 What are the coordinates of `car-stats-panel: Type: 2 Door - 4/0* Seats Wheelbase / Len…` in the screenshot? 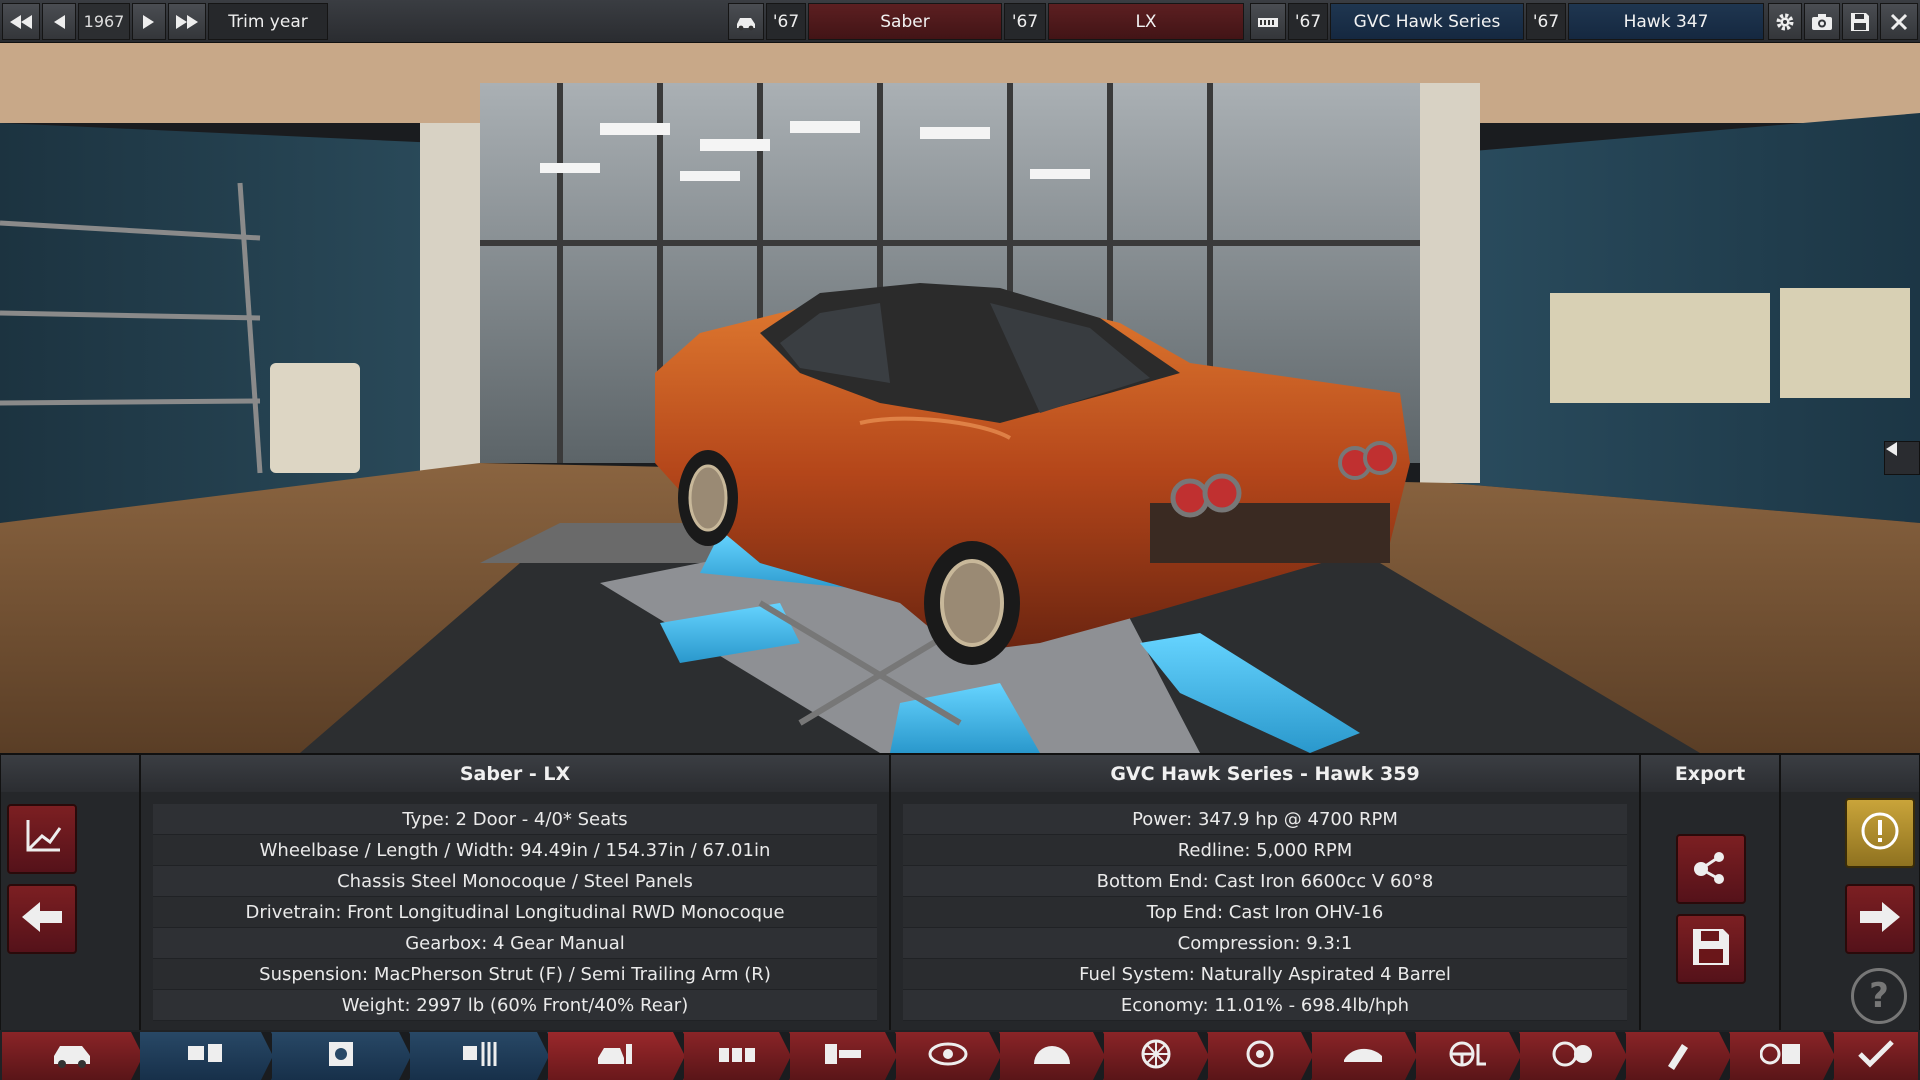 It's located at (515, 911).